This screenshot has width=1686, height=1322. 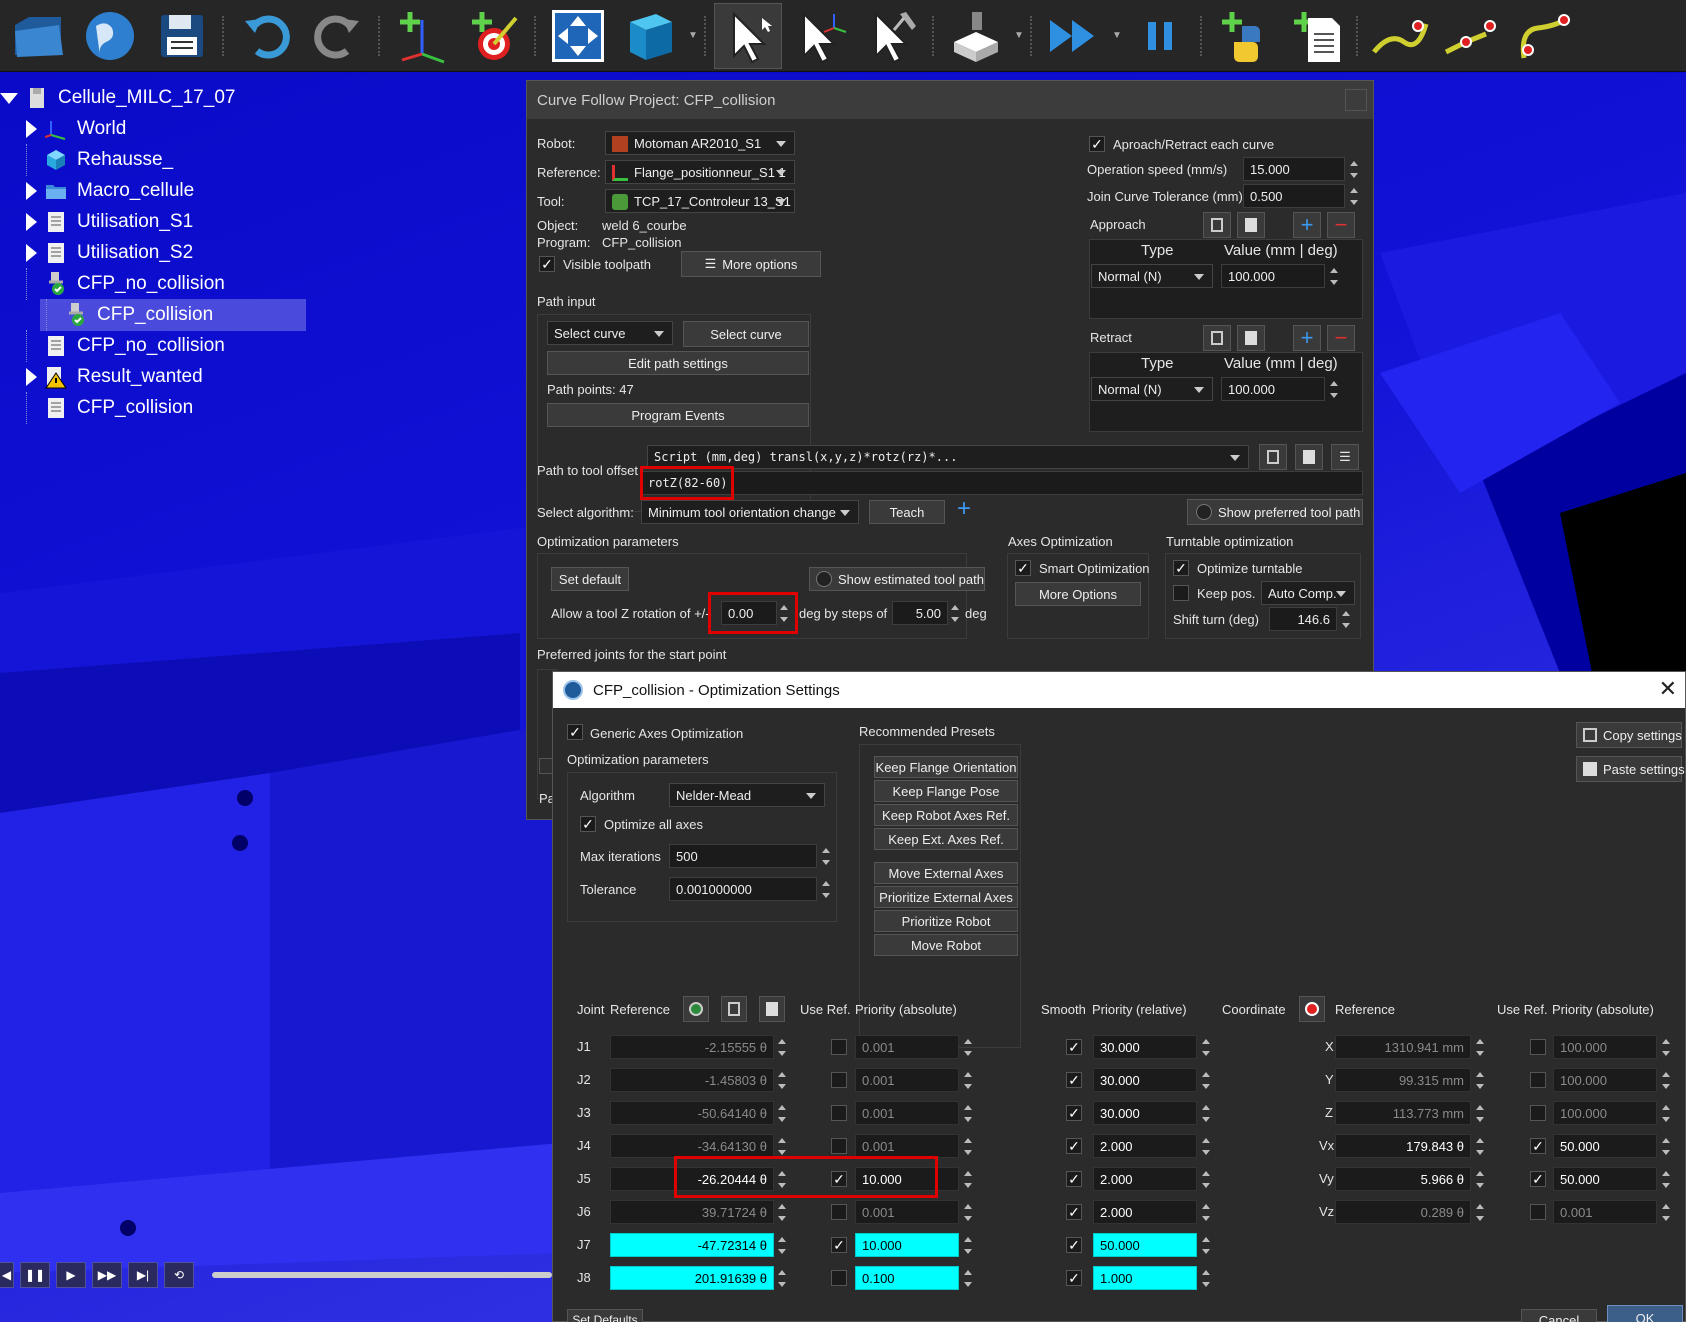 I want to click on redo-icon, so click(x=338, y=36).